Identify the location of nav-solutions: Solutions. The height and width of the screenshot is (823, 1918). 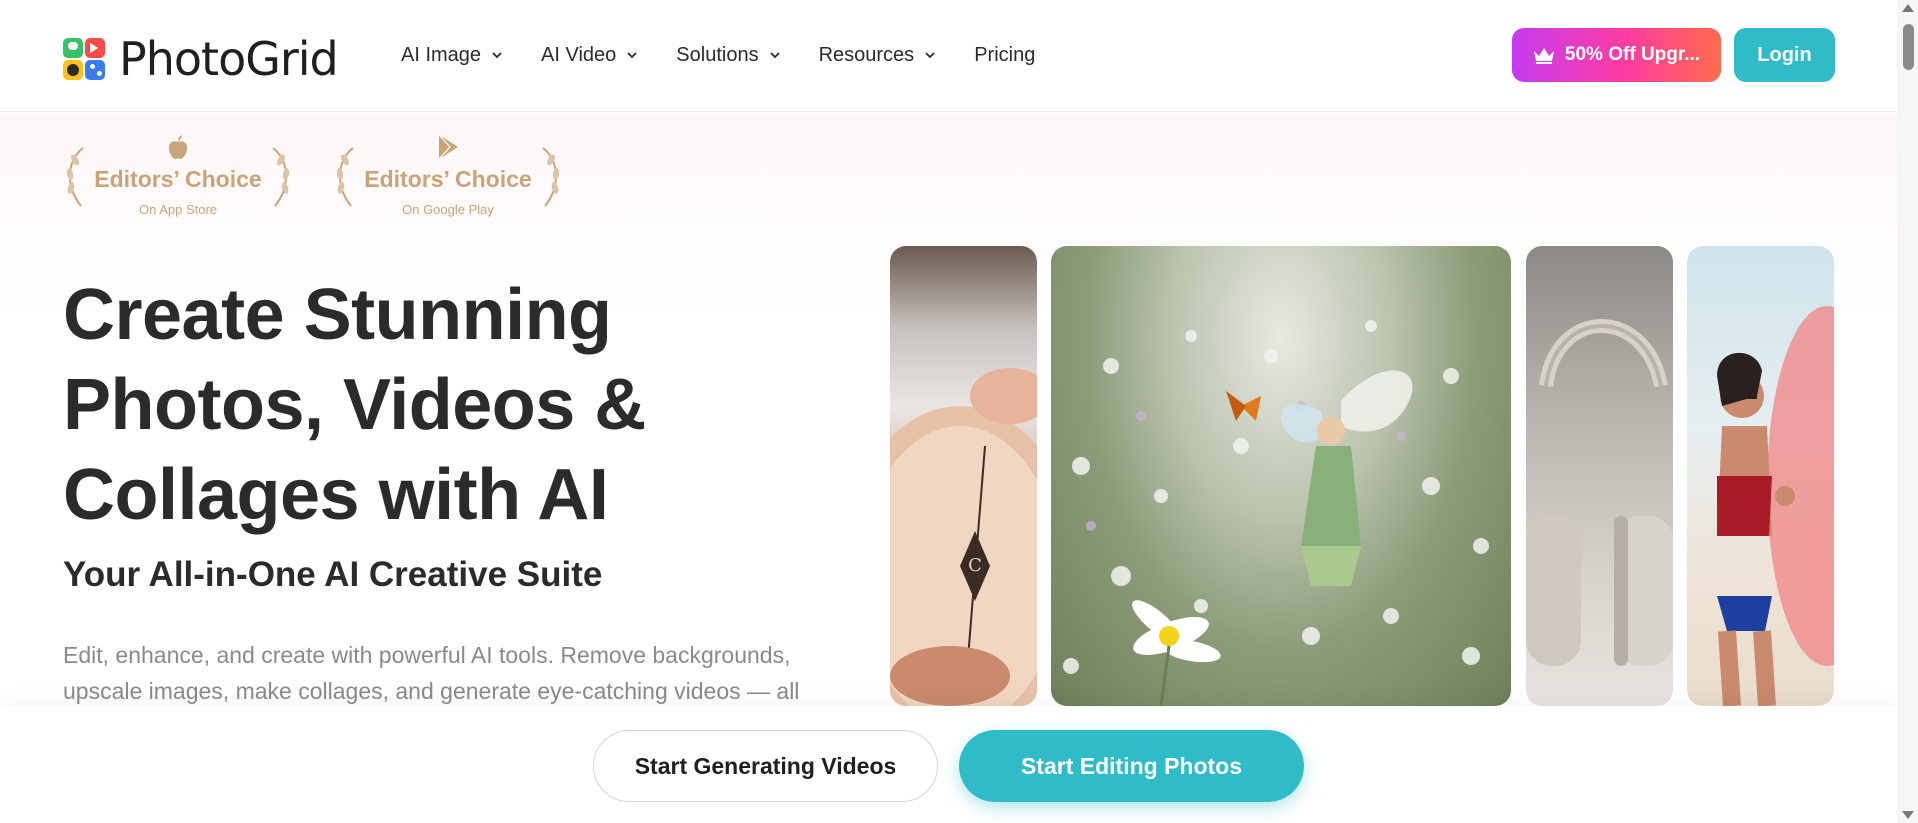
(728, 55).